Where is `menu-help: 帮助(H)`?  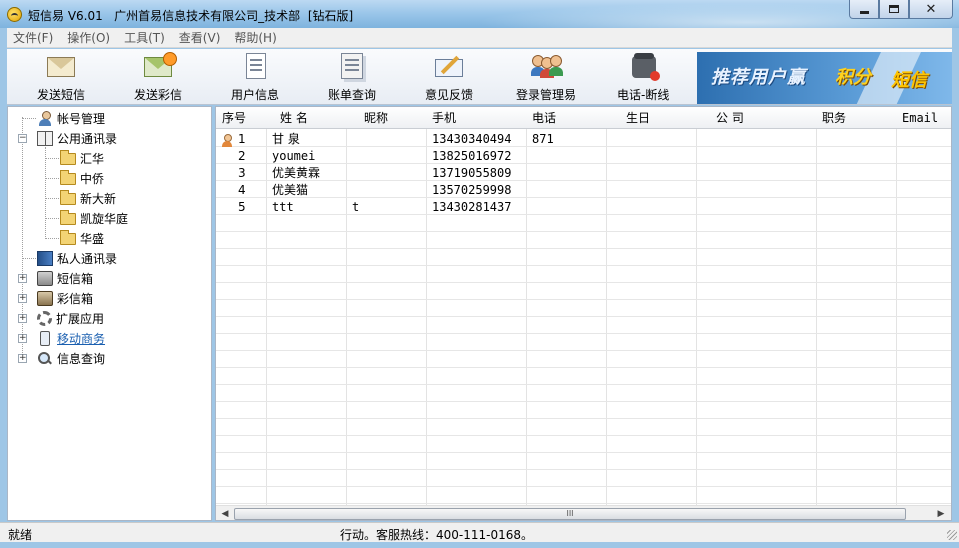
menu-help: 帮助(H) is located at coordinates (255, 37).